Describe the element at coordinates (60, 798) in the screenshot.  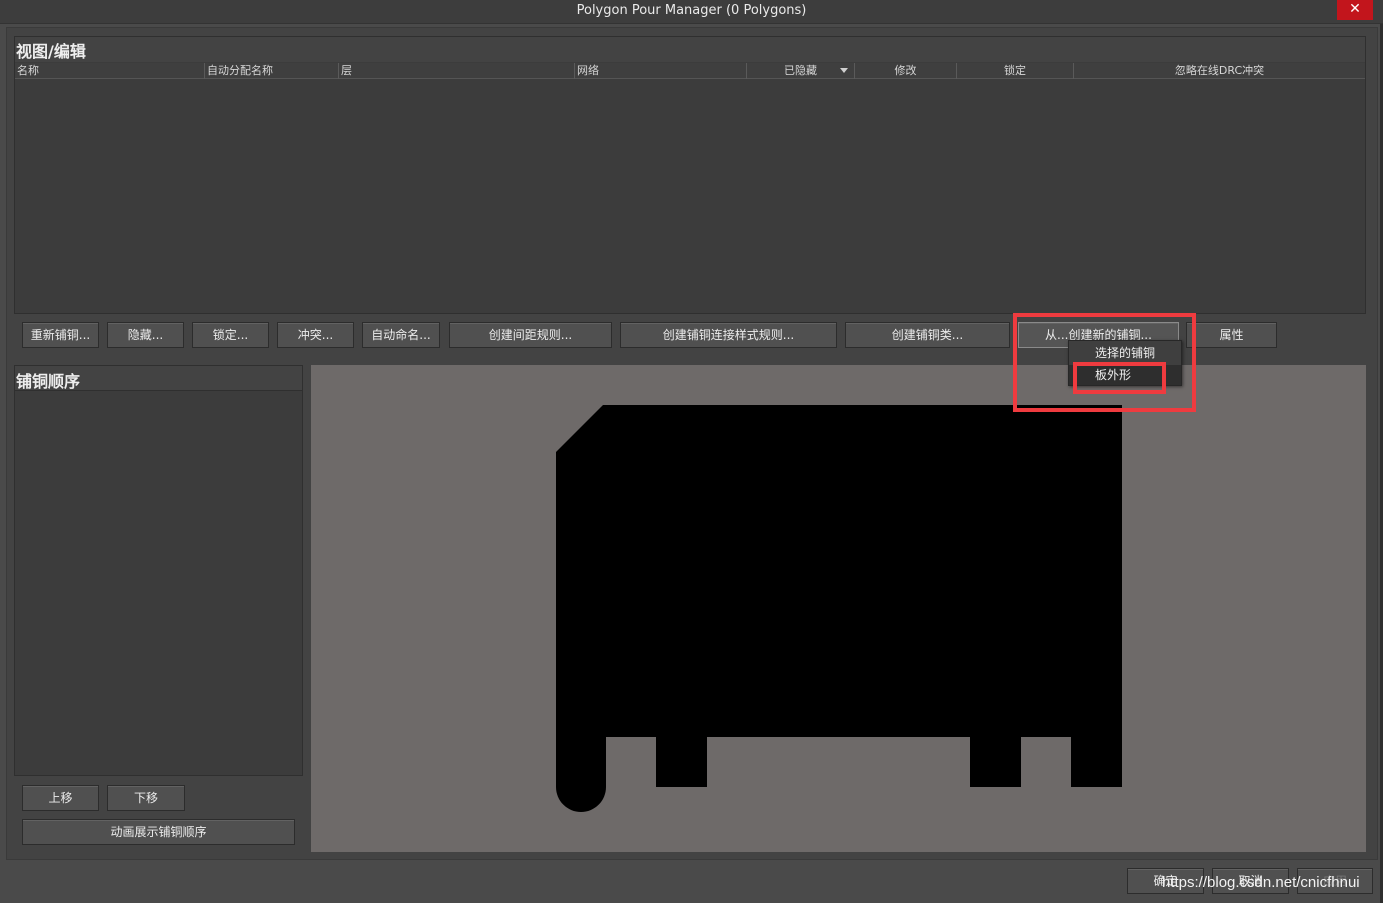
I see `move-up-button: 上移` at that location.